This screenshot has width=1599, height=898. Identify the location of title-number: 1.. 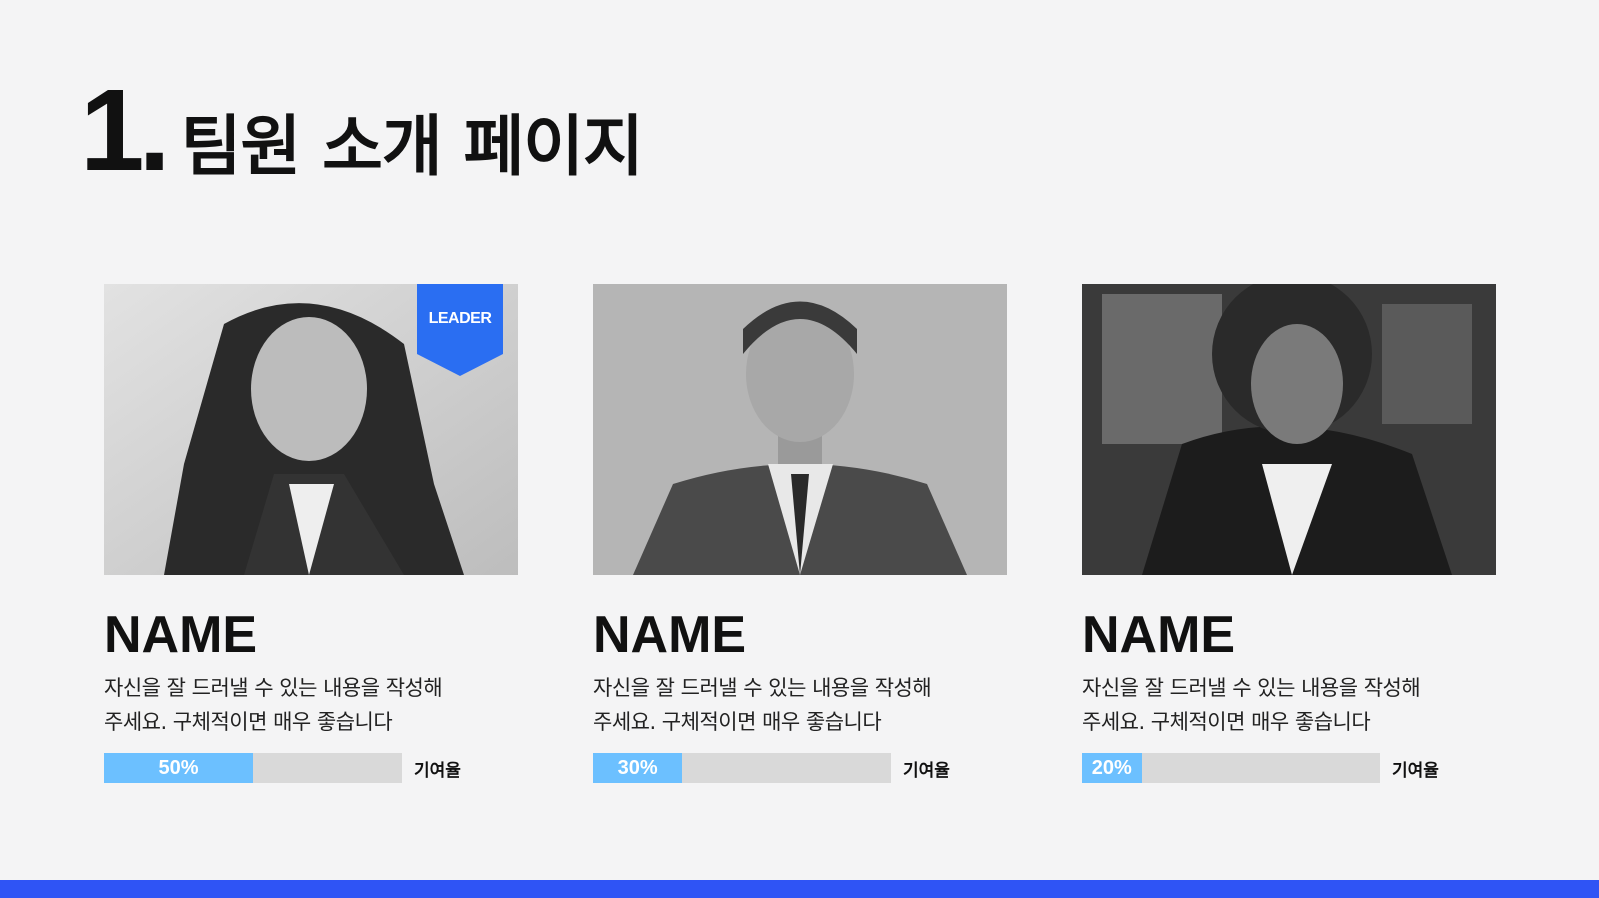
(125, 130).